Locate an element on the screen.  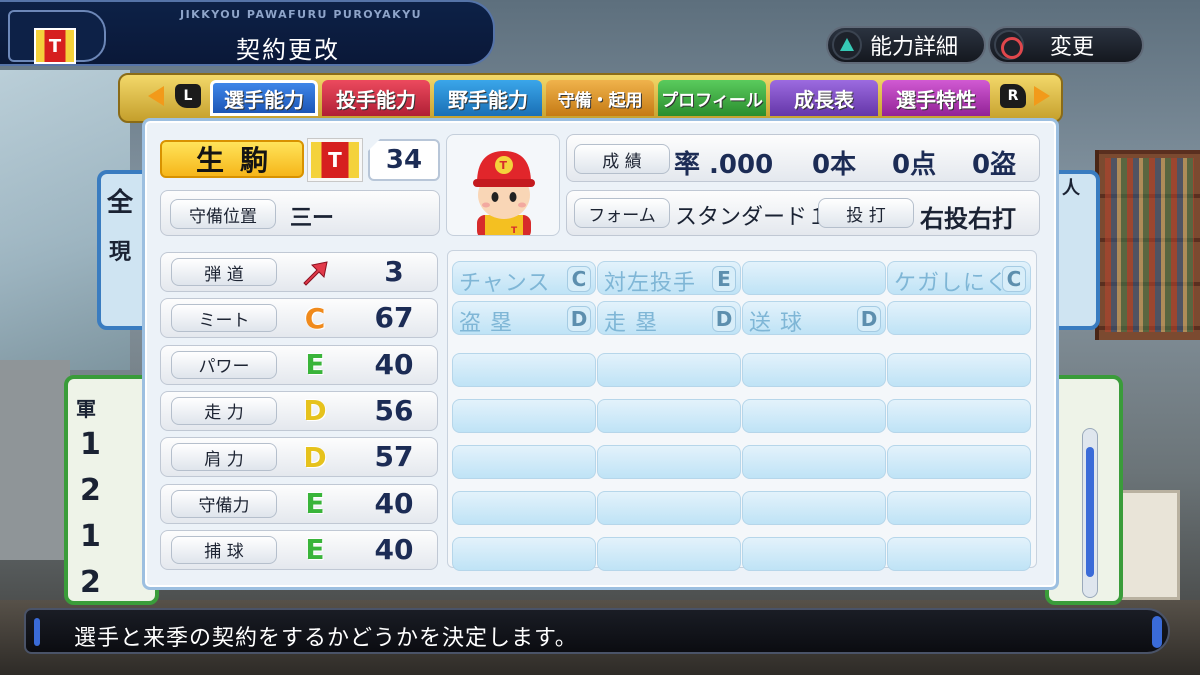
trajectory-arrow-icon is located at coordinates (315, 273).